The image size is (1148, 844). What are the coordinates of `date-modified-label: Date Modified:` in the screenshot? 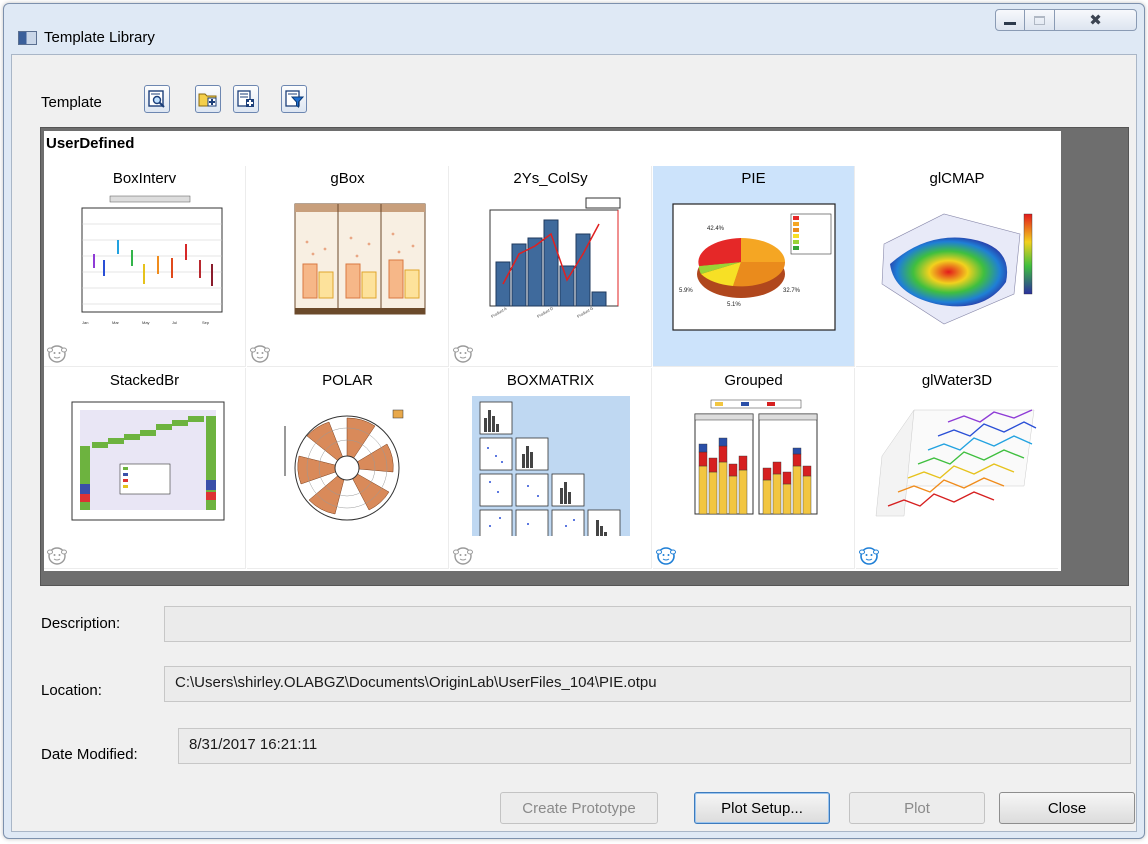 It's located at (89, 754).